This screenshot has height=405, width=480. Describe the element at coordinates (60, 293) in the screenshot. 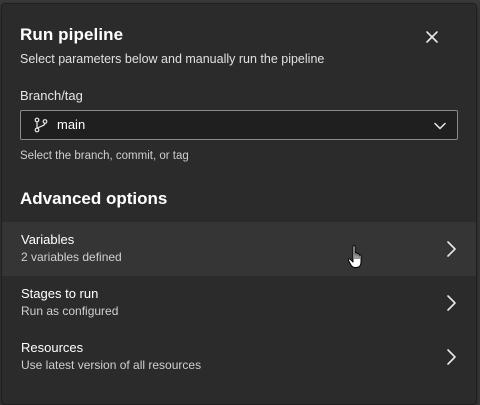

I see `option-title: Stages to run` at that location.